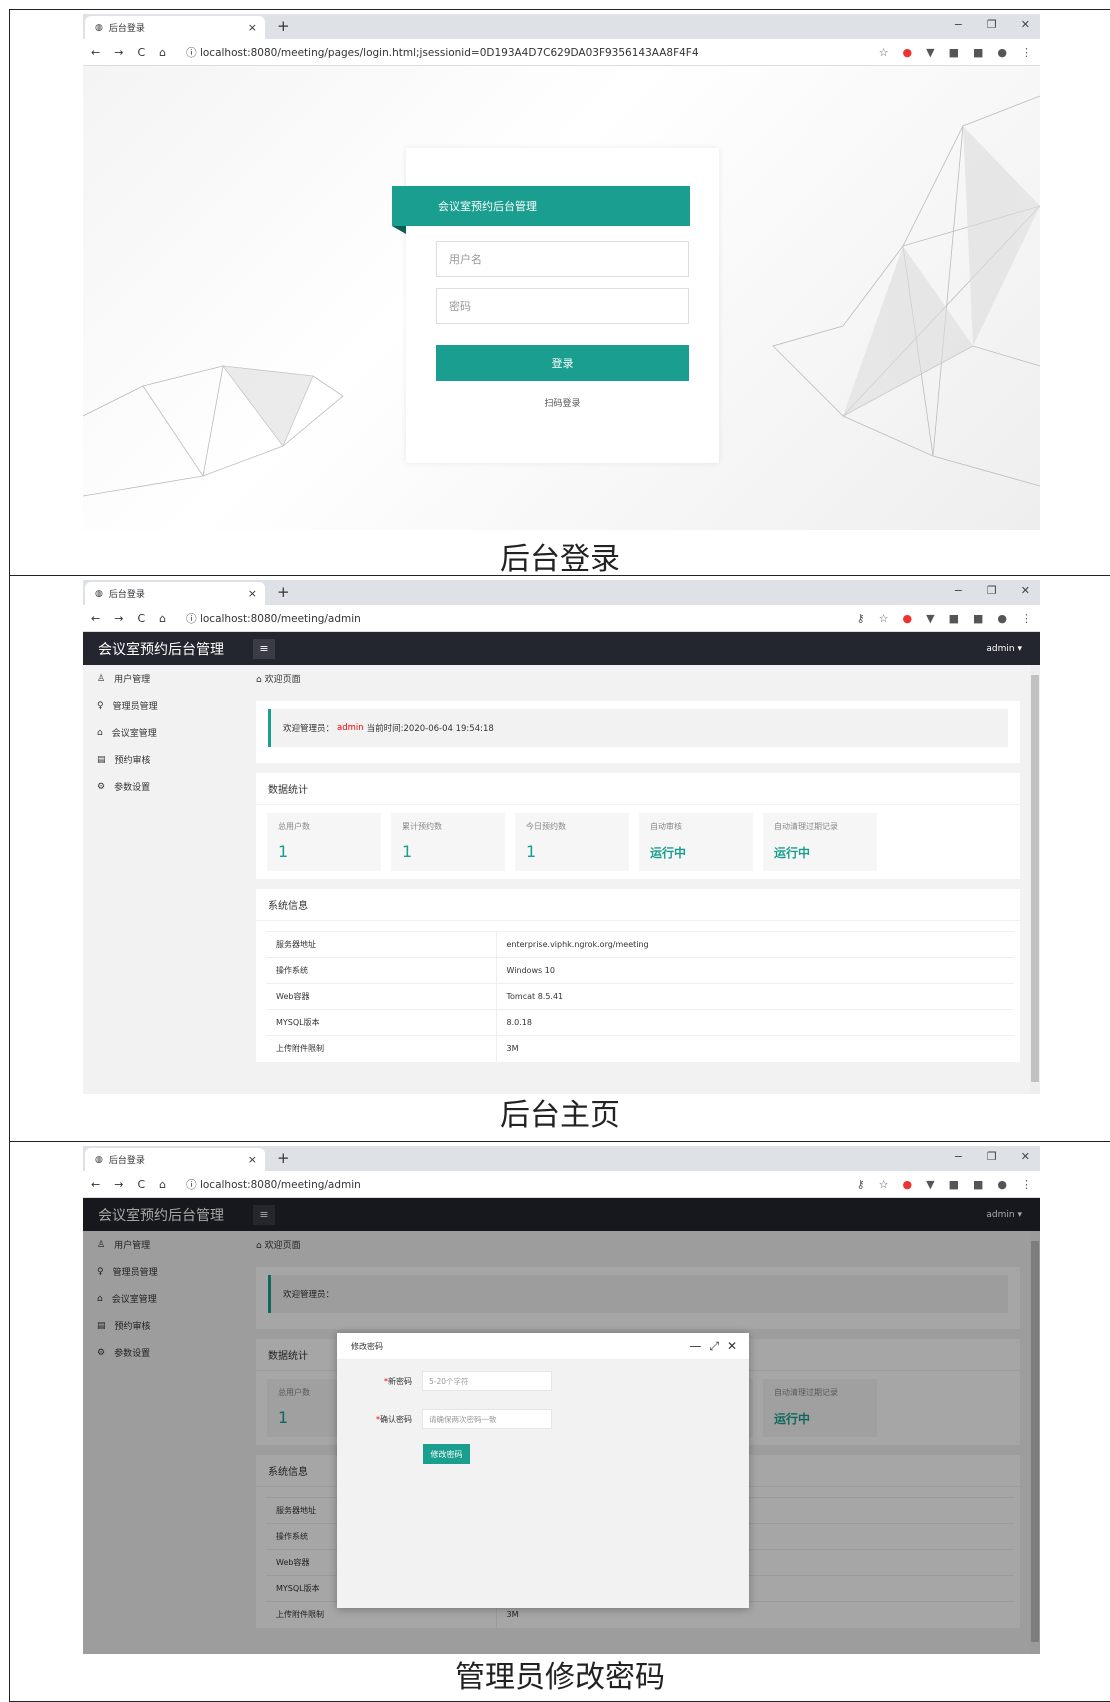  Describe the element at coordinates (792, 853) in the screenshot. I see `stat-value: 运行中` at that location.